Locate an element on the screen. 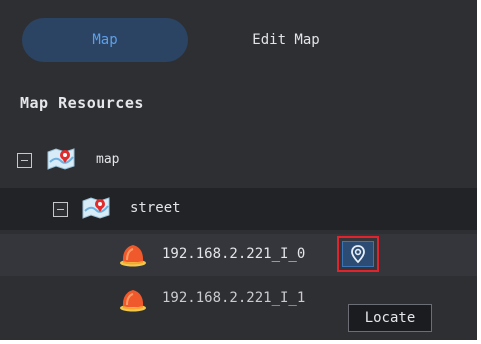 The image size is (481, 344). section-title: Map Resources is located at coordinates (82, 103).